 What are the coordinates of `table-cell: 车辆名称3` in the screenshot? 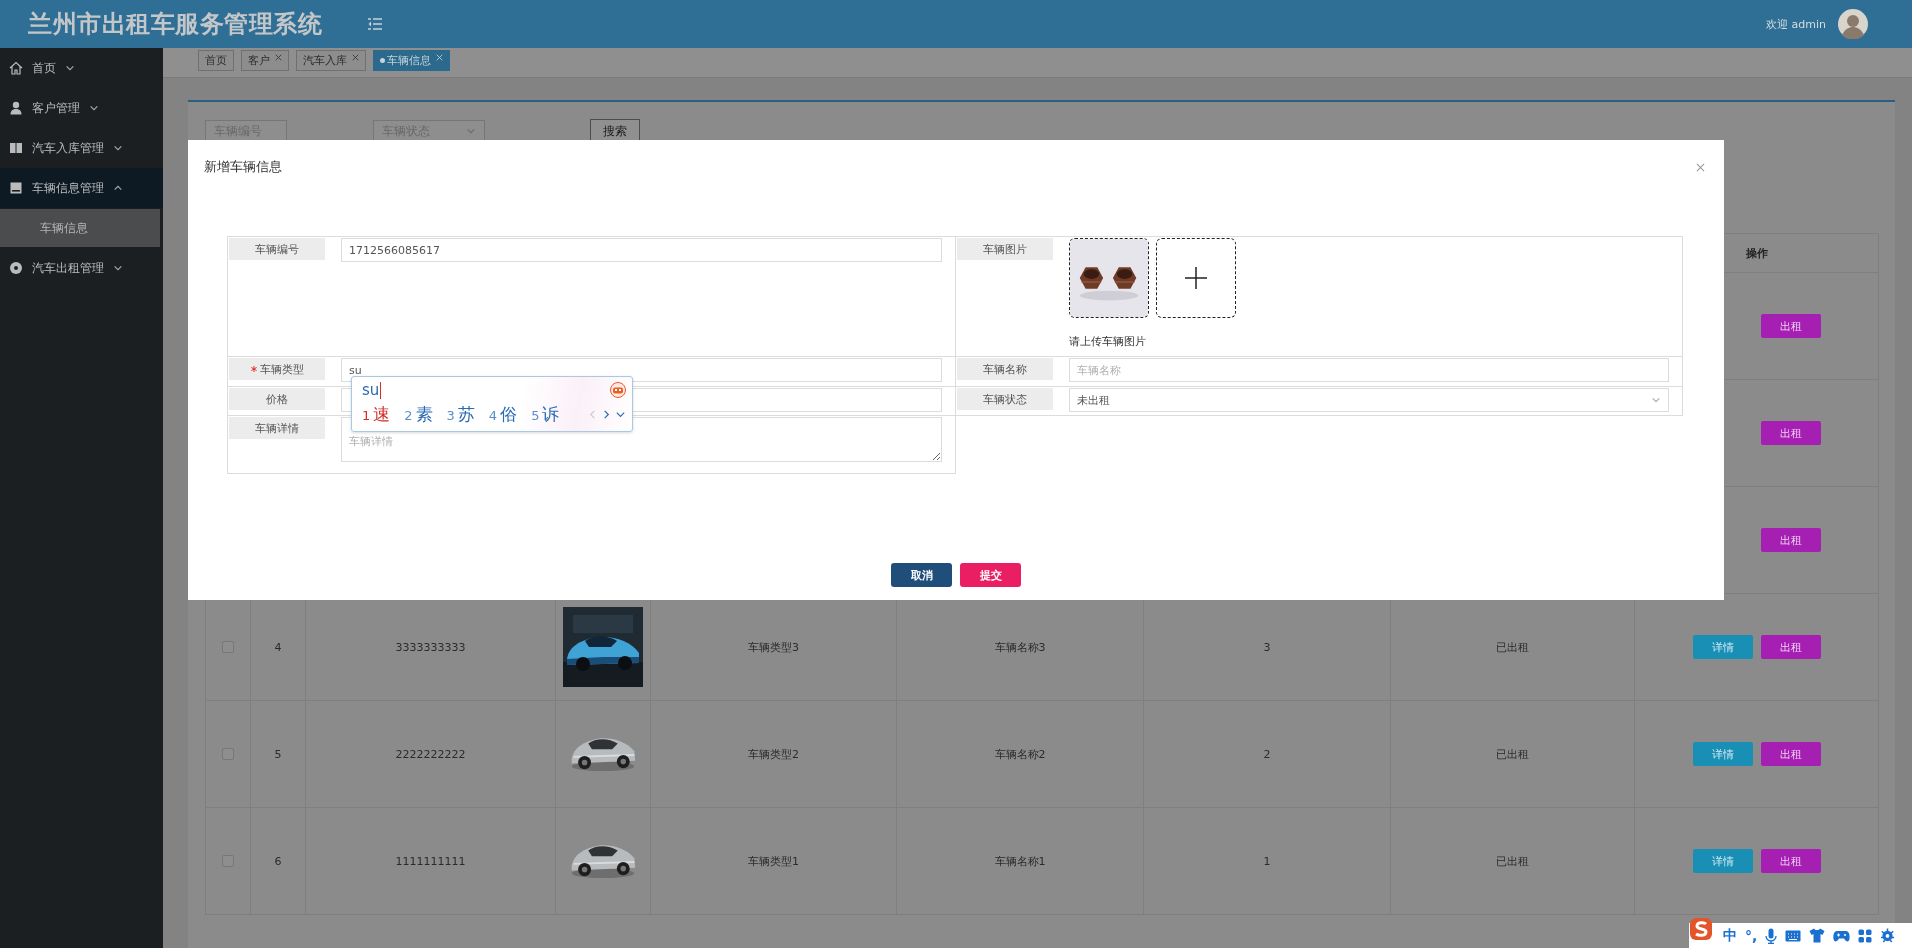 It's located at (1020, 647).